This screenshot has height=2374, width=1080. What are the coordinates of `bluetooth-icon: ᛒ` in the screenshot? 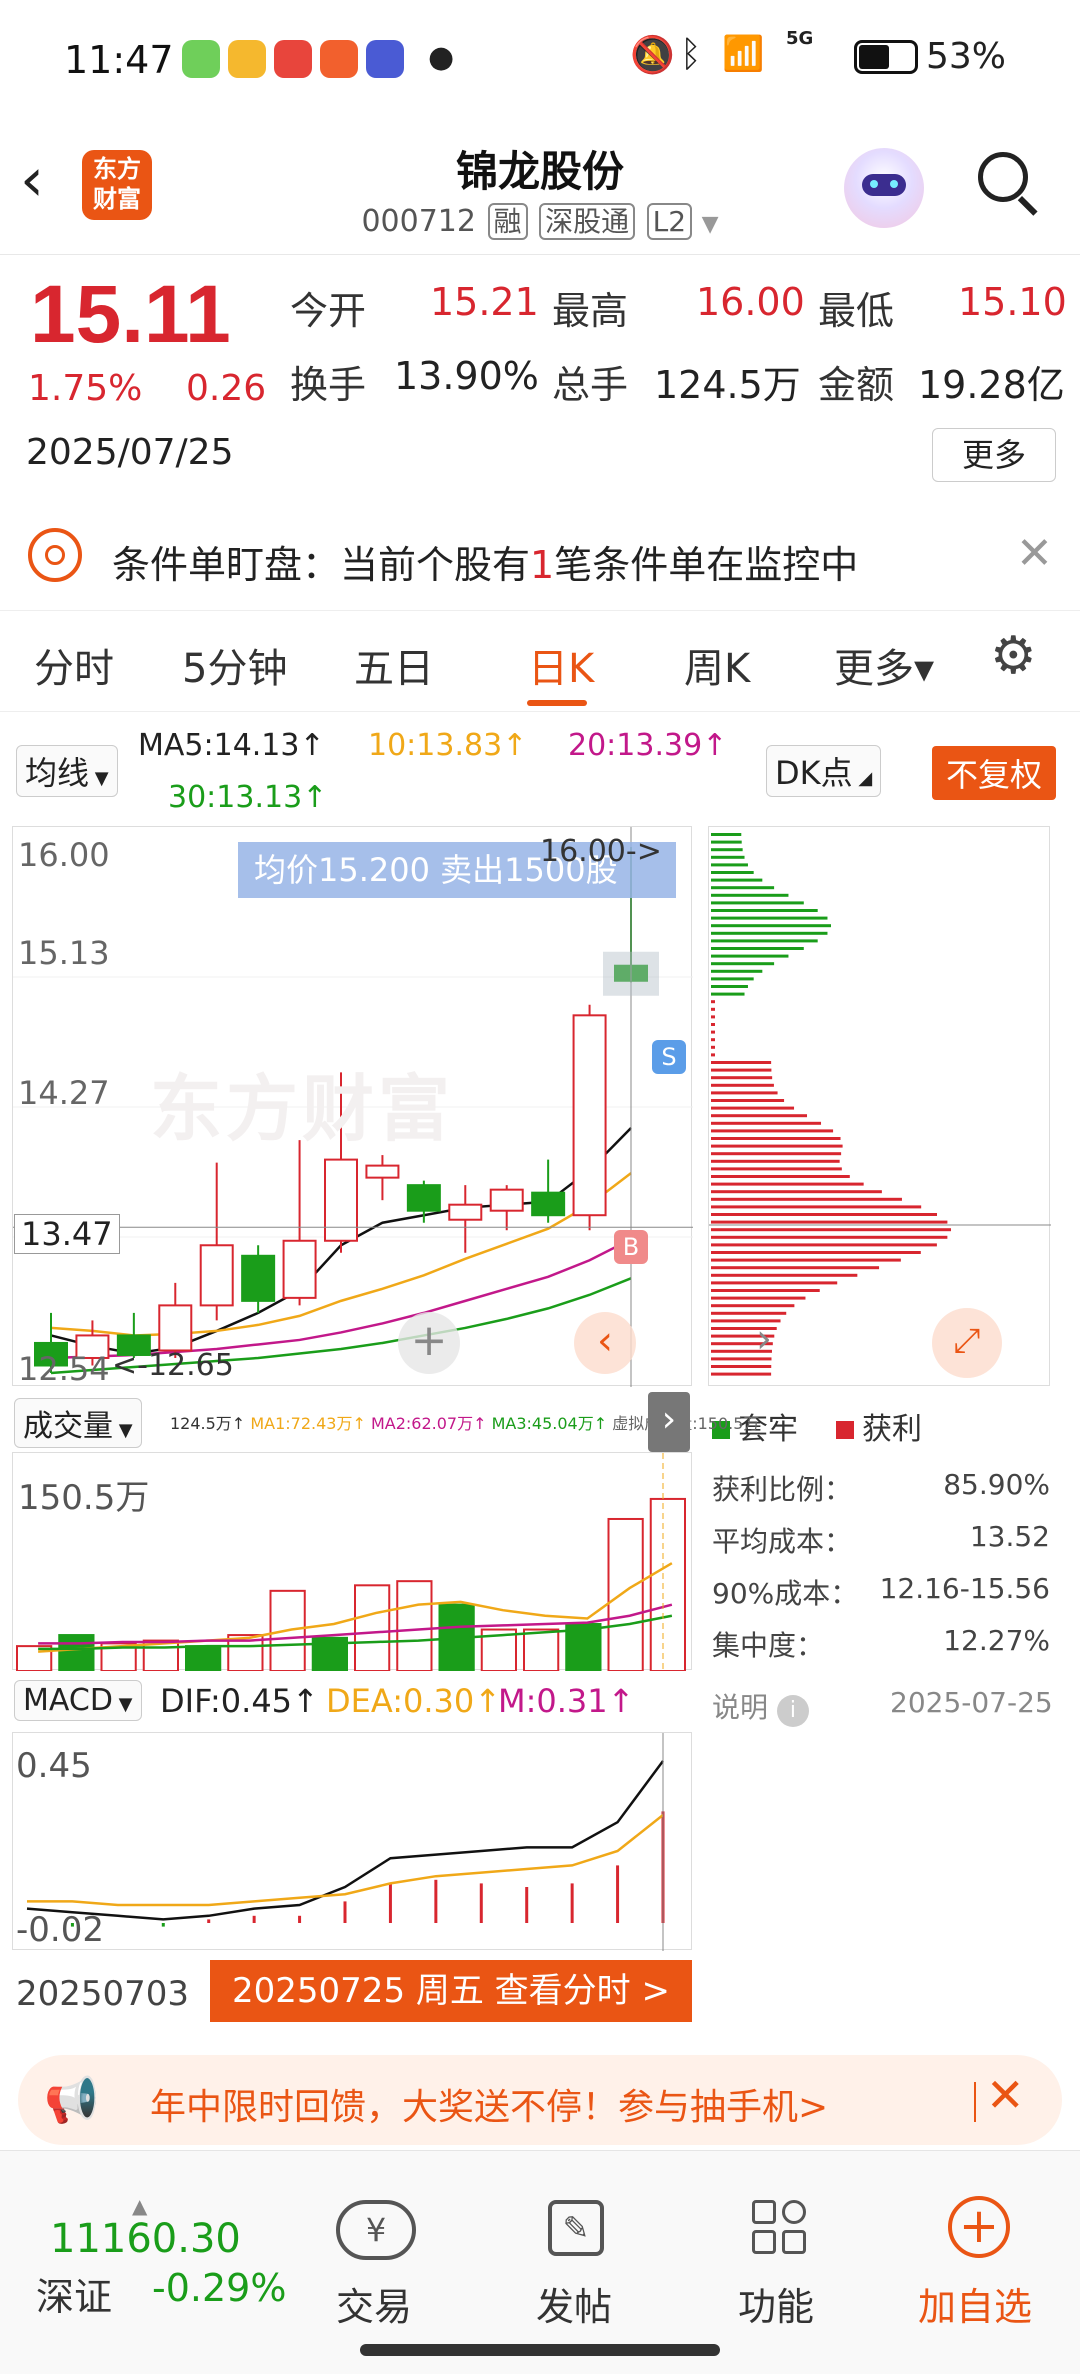 It's located at (691, 54).